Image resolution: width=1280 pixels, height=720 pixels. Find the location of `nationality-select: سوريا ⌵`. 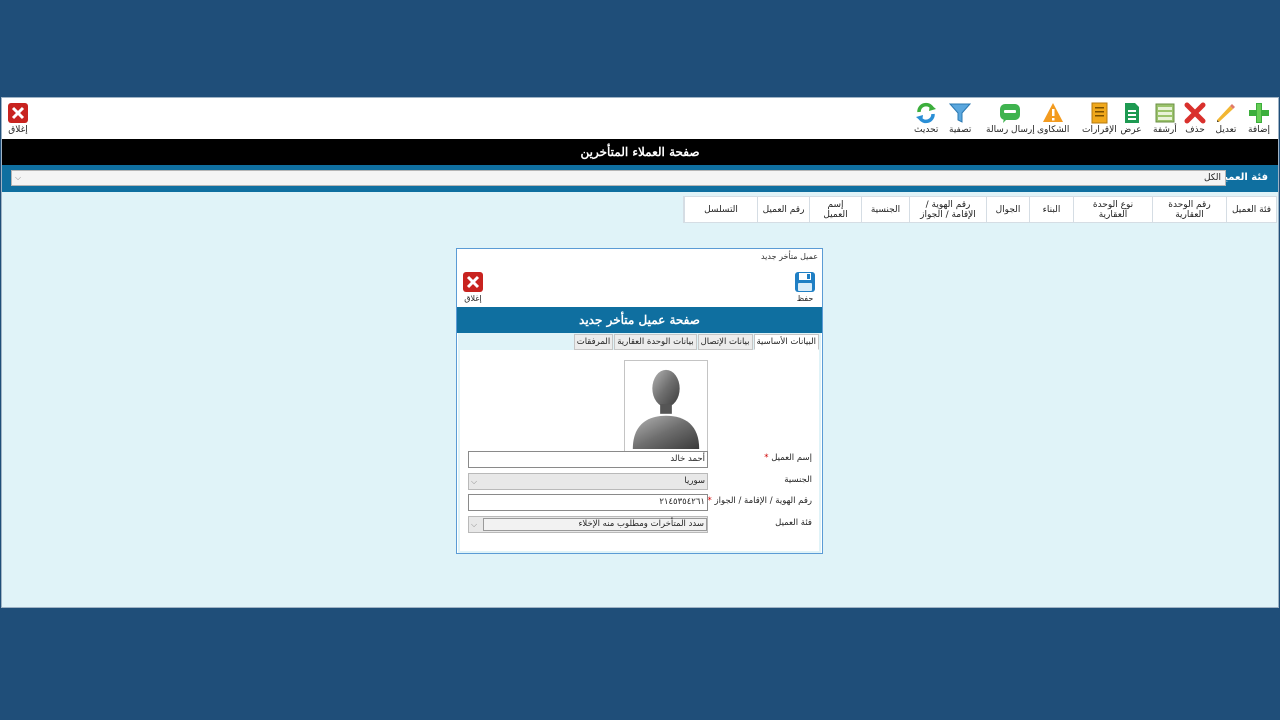

nationality-select: سوريا ⌵ is located at coordinates (588, 481).